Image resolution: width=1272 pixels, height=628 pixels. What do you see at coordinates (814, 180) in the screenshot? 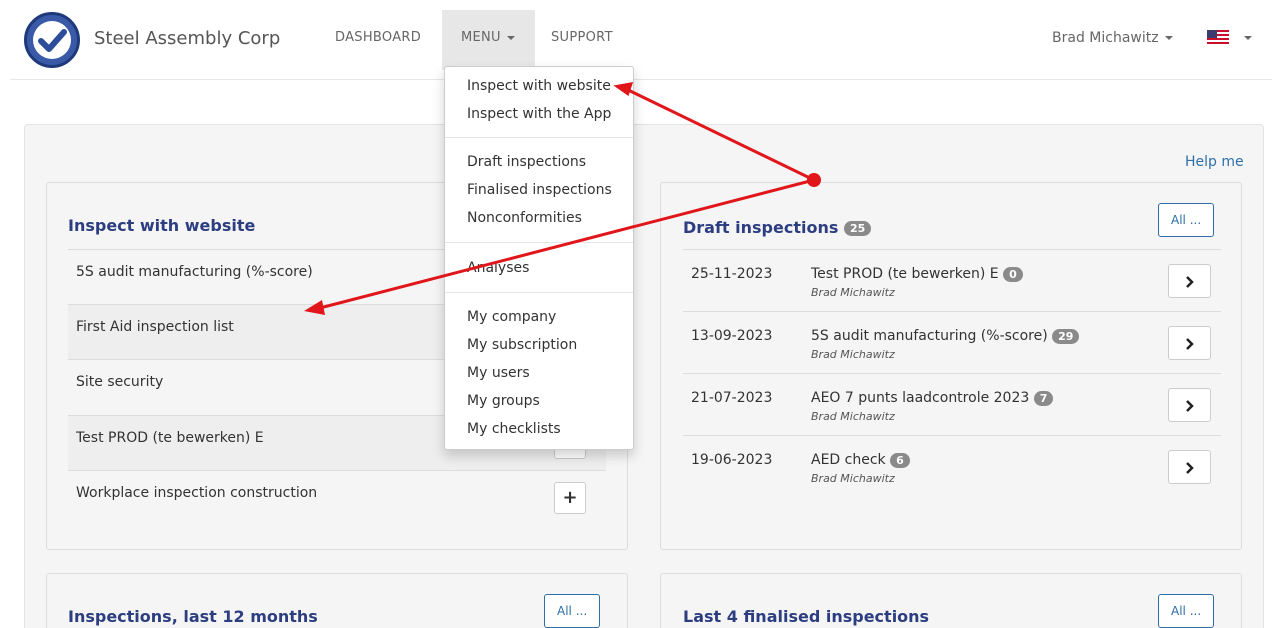
I see `annotation-dot` at bounding box center [814, 180].